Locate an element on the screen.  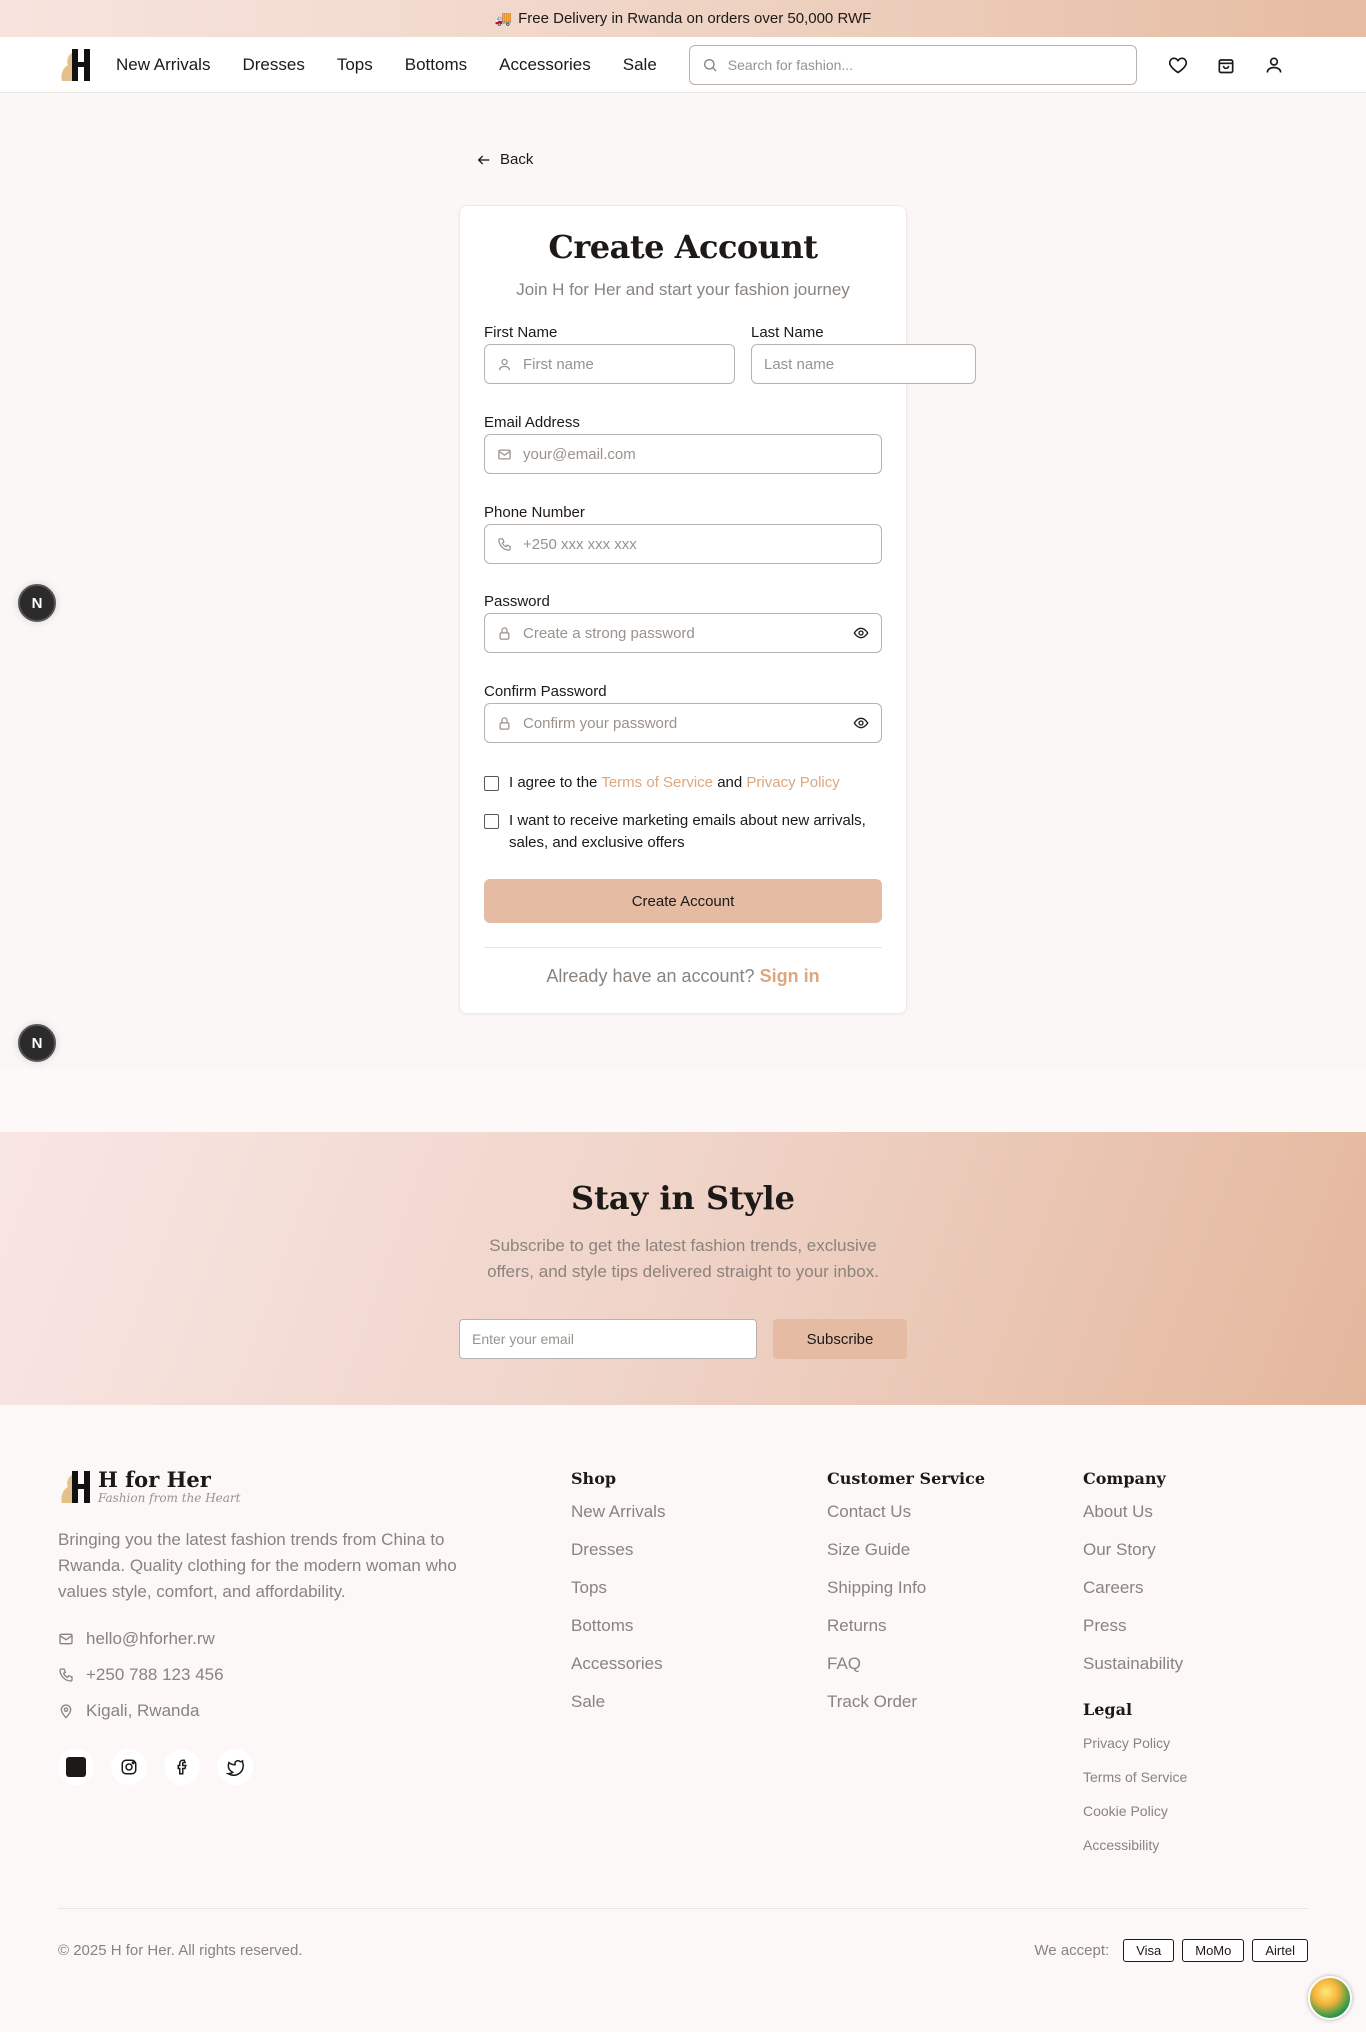
we-accept-label: We accept: is located at coordinates (1072, 1950).